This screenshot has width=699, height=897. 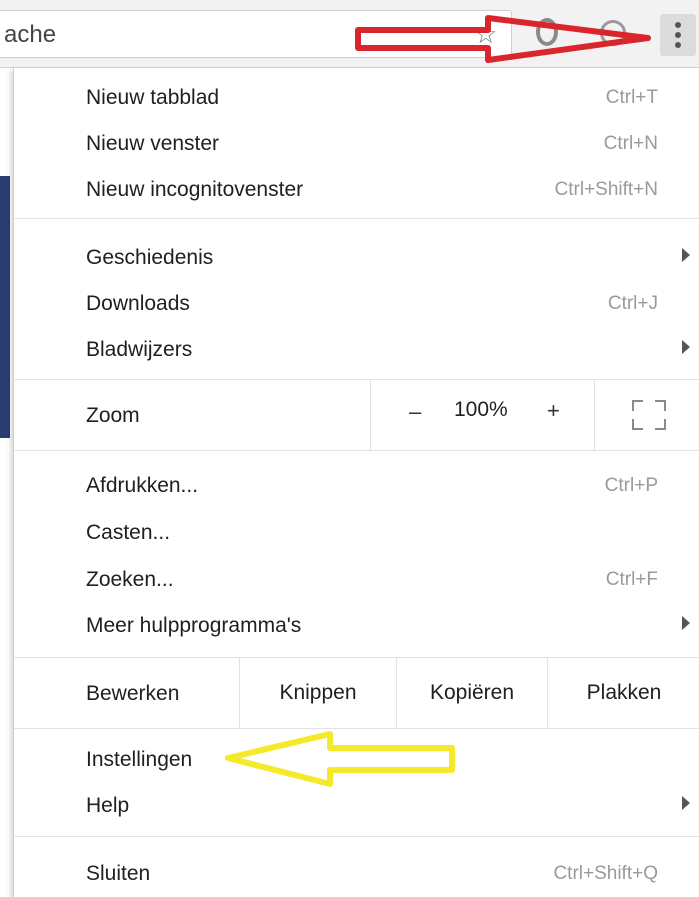 What do you see at coordinates (195, 189) in the screenshot?
I see `menu-item-label: Nieuw incognitovenster` at bounding box center [195, 189].